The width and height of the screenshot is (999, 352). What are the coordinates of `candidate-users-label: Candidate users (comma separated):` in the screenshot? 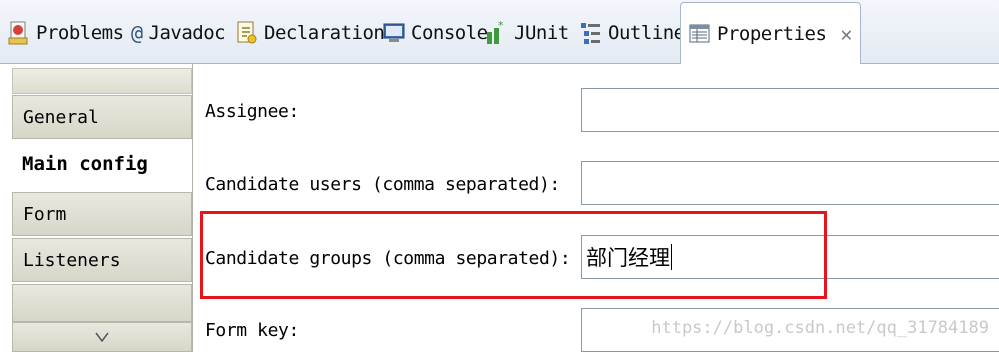 It's located at (382, 184).